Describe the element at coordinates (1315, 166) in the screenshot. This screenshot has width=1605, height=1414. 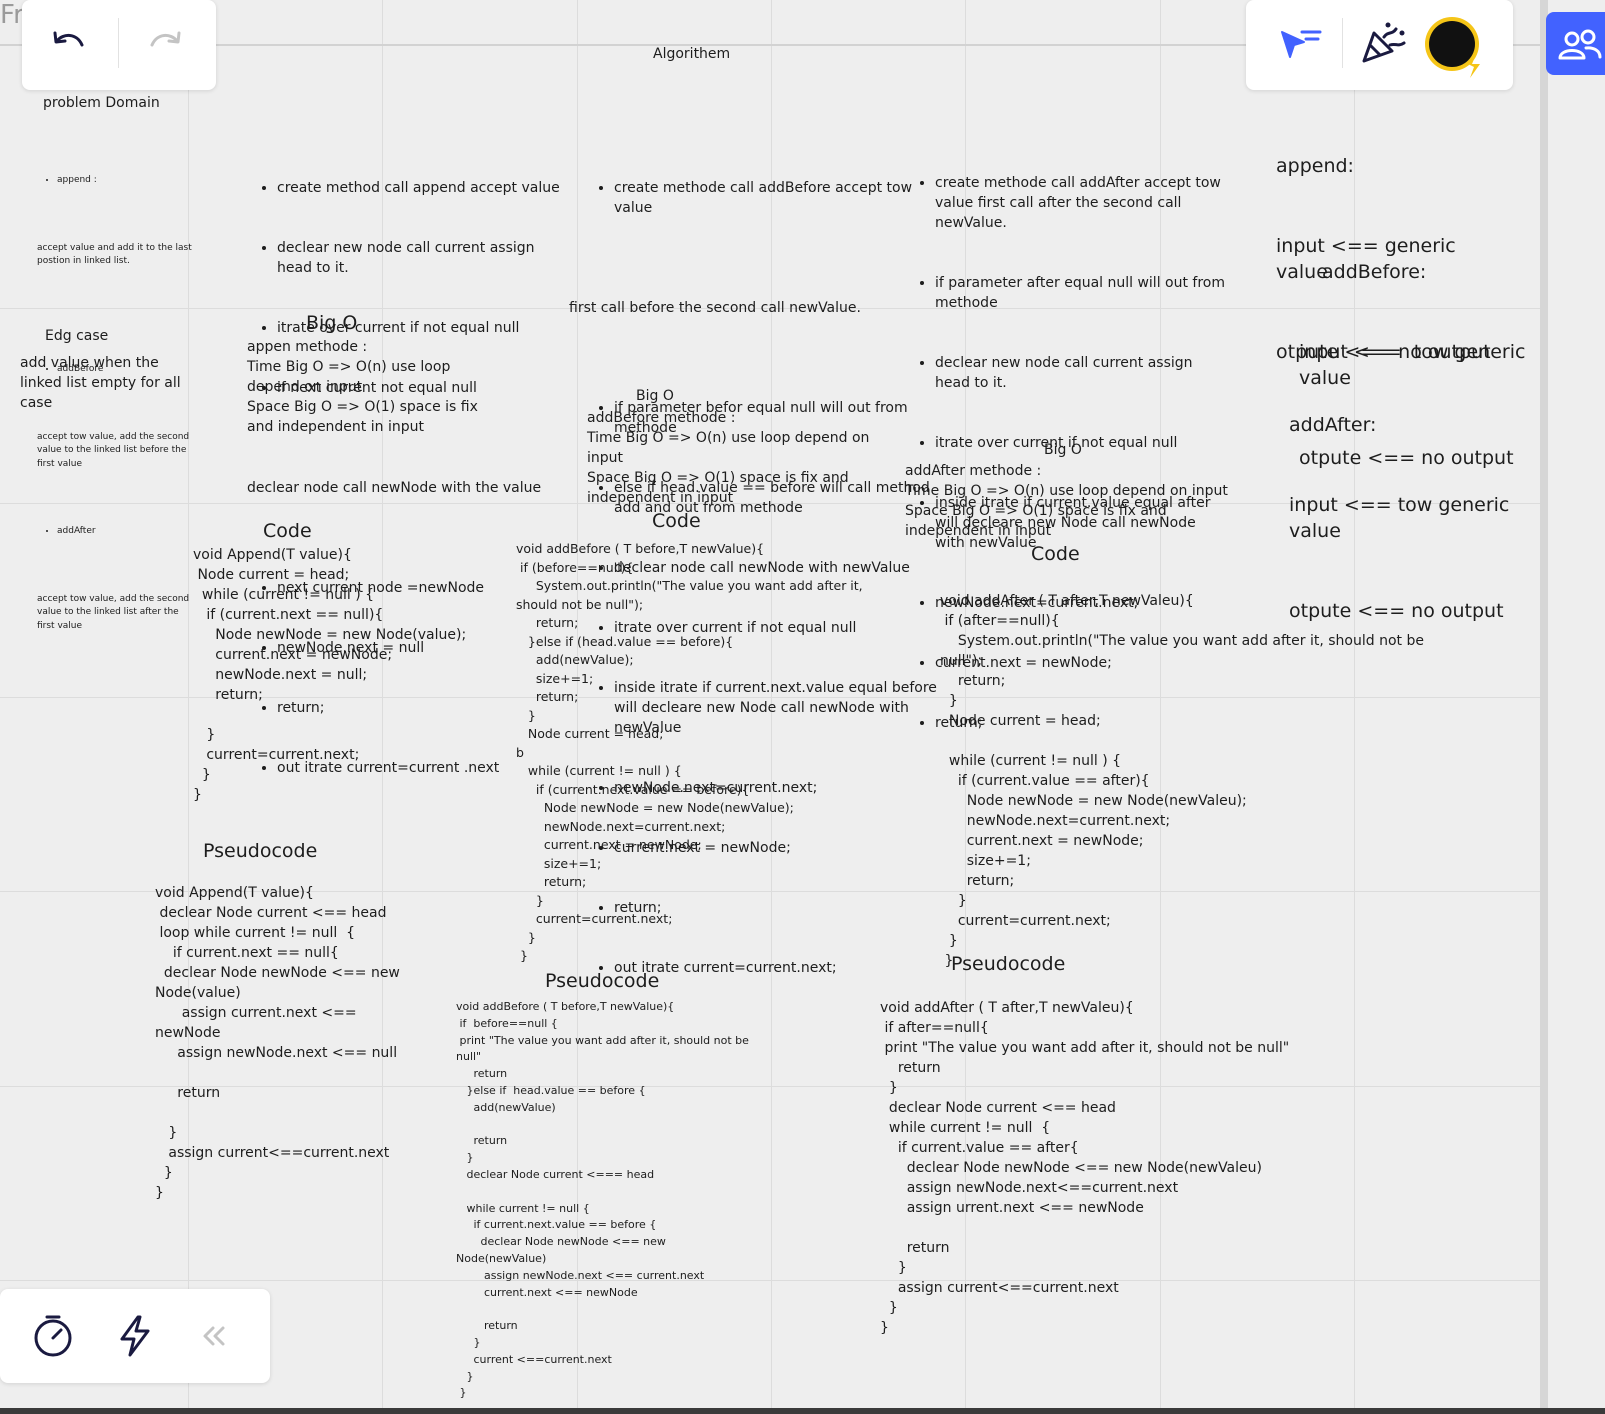
I see `signature-name: append:` at that location.